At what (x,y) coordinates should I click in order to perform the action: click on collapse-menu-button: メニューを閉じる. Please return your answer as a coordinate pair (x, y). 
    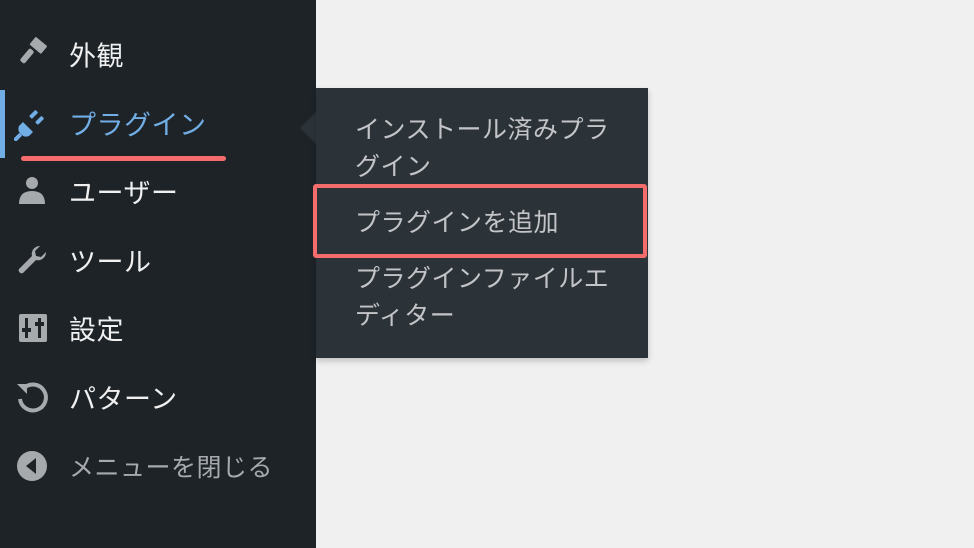
    Looking at the image, I should click on (158, 466).